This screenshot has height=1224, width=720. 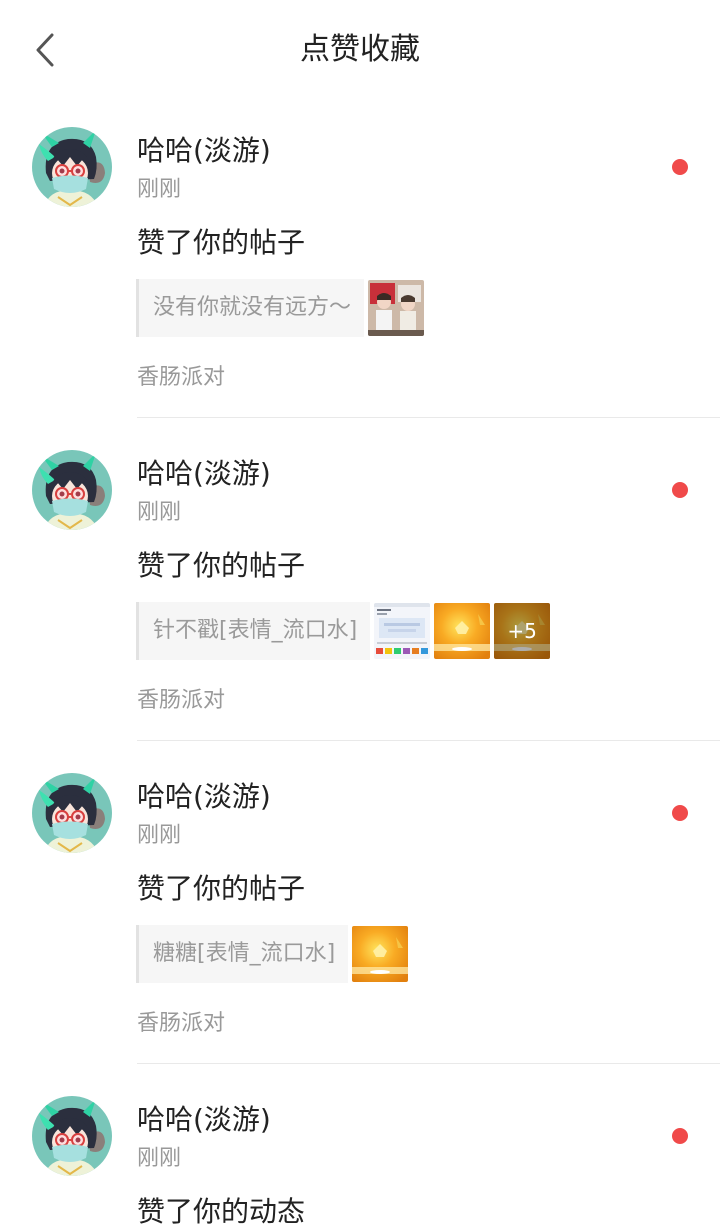 What do you see at coordinates (242, 954) in the screenshot?
I see `quote-text: 糖糖[表情_流口水]` at bounding box center [242, 954].